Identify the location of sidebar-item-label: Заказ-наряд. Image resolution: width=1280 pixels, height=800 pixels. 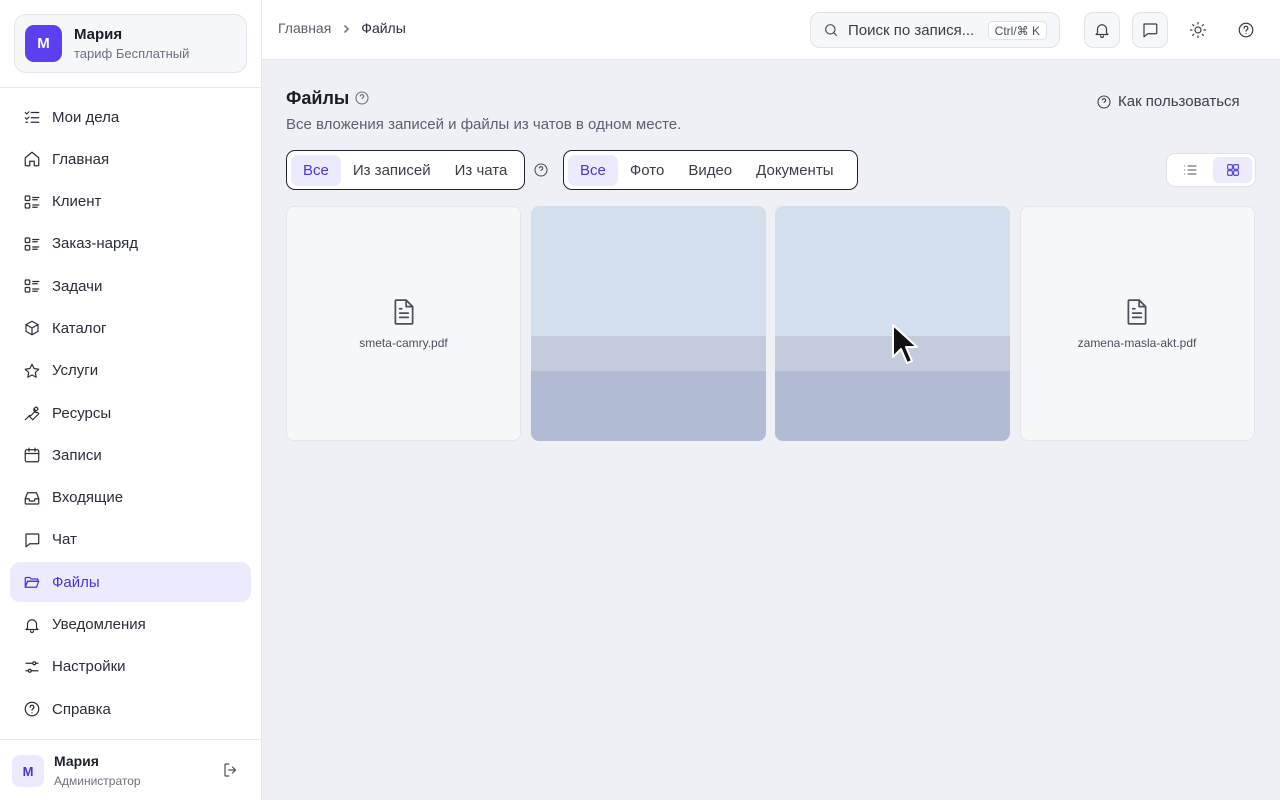
(95, 244).